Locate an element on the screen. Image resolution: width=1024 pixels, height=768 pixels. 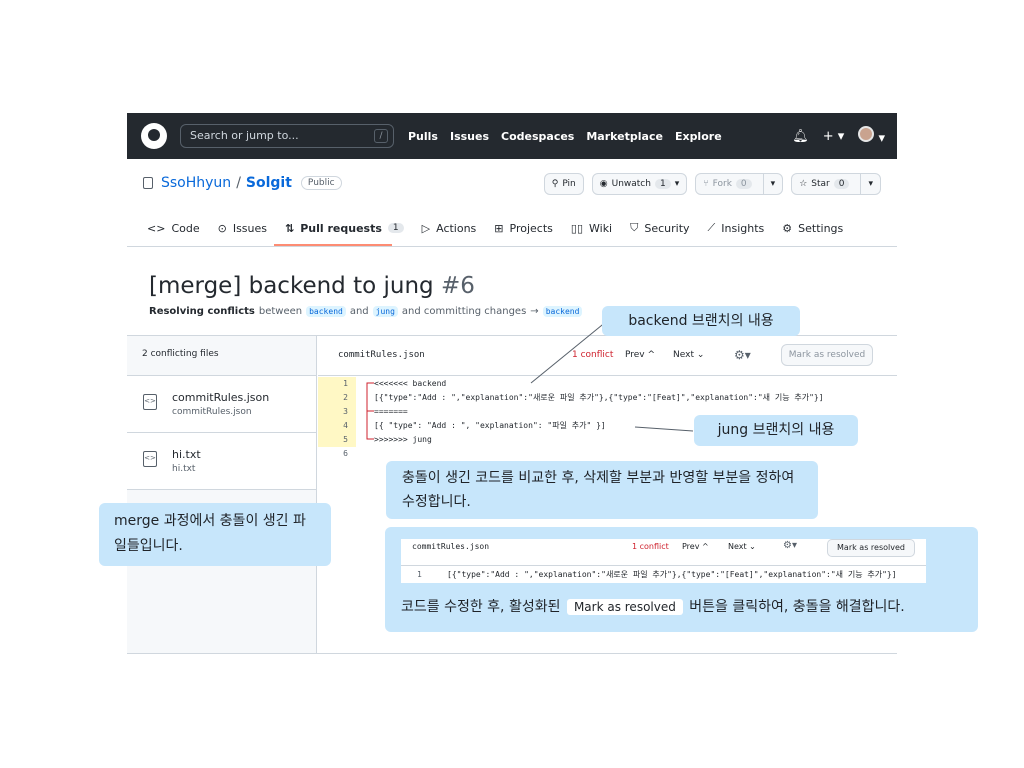
line-number: 2 is located at coordinates (337, 398).